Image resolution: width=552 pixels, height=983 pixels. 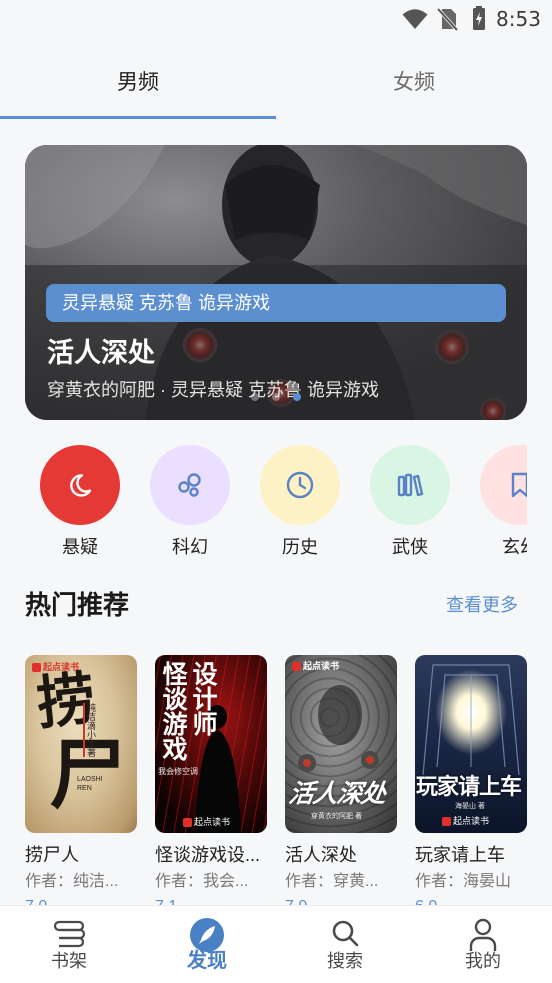 I want to click on book-cover: 怪谈游戏设计师 我会修空调 起点读书, so click(x=211, y=744).